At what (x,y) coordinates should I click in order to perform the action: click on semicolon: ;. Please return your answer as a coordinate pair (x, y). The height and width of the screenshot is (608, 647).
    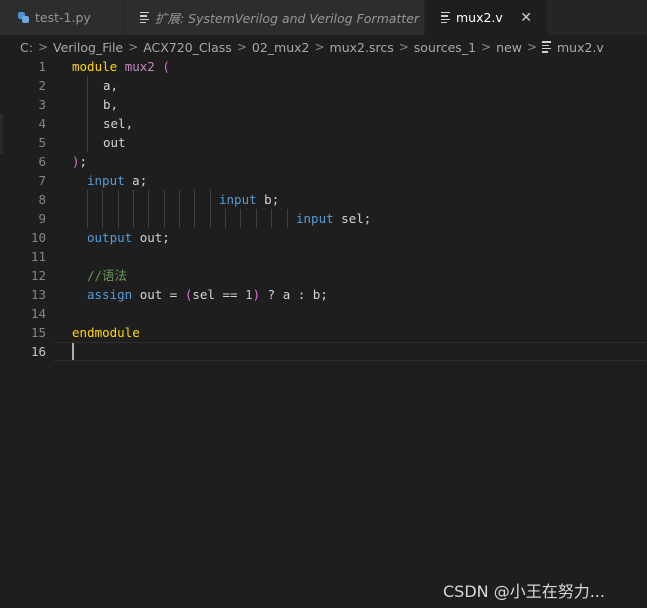
    Looking at the image, I should click on (83, 161).